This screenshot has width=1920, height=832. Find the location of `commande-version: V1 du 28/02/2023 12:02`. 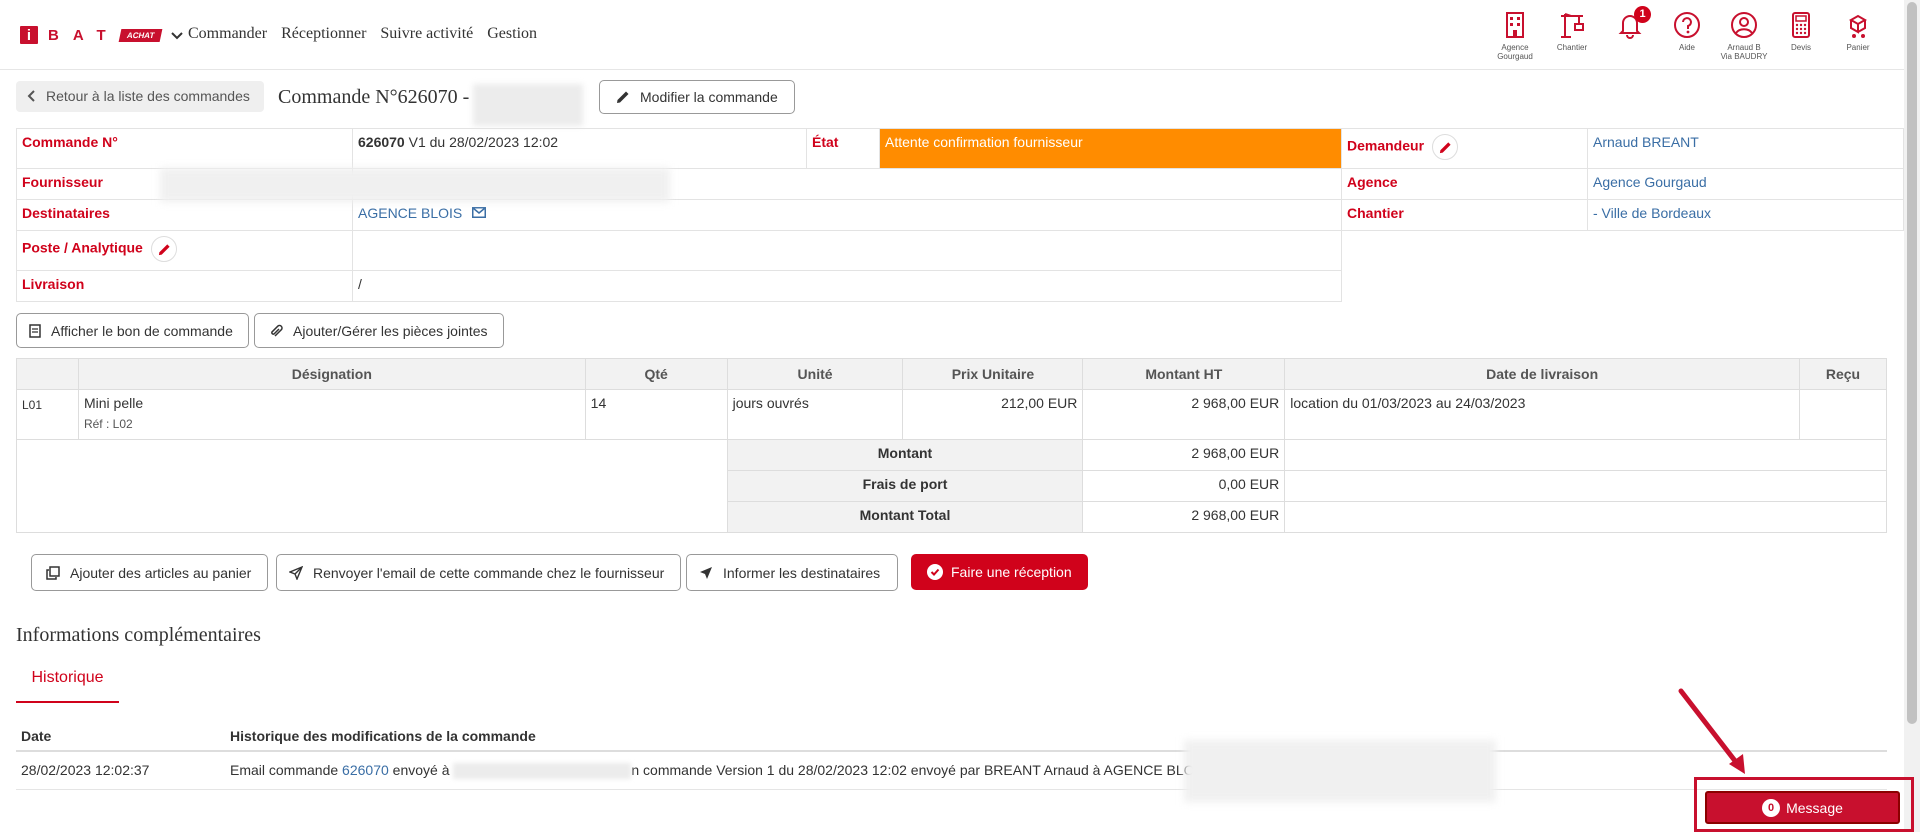

commande-version: V1 du 28/02/2023 12:02 is located at coordinates (481, 142).